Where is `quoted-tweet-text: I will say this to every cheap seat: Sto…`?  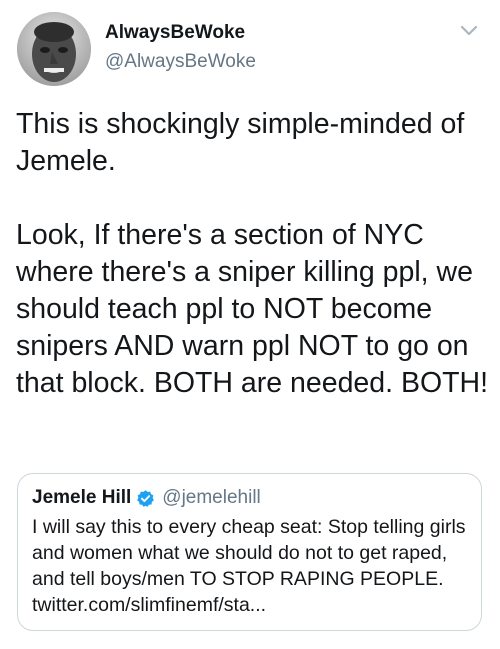
quoted-tweet-text: I will say this to every cheap seat: Sto… is located at coordinates (249, 566).